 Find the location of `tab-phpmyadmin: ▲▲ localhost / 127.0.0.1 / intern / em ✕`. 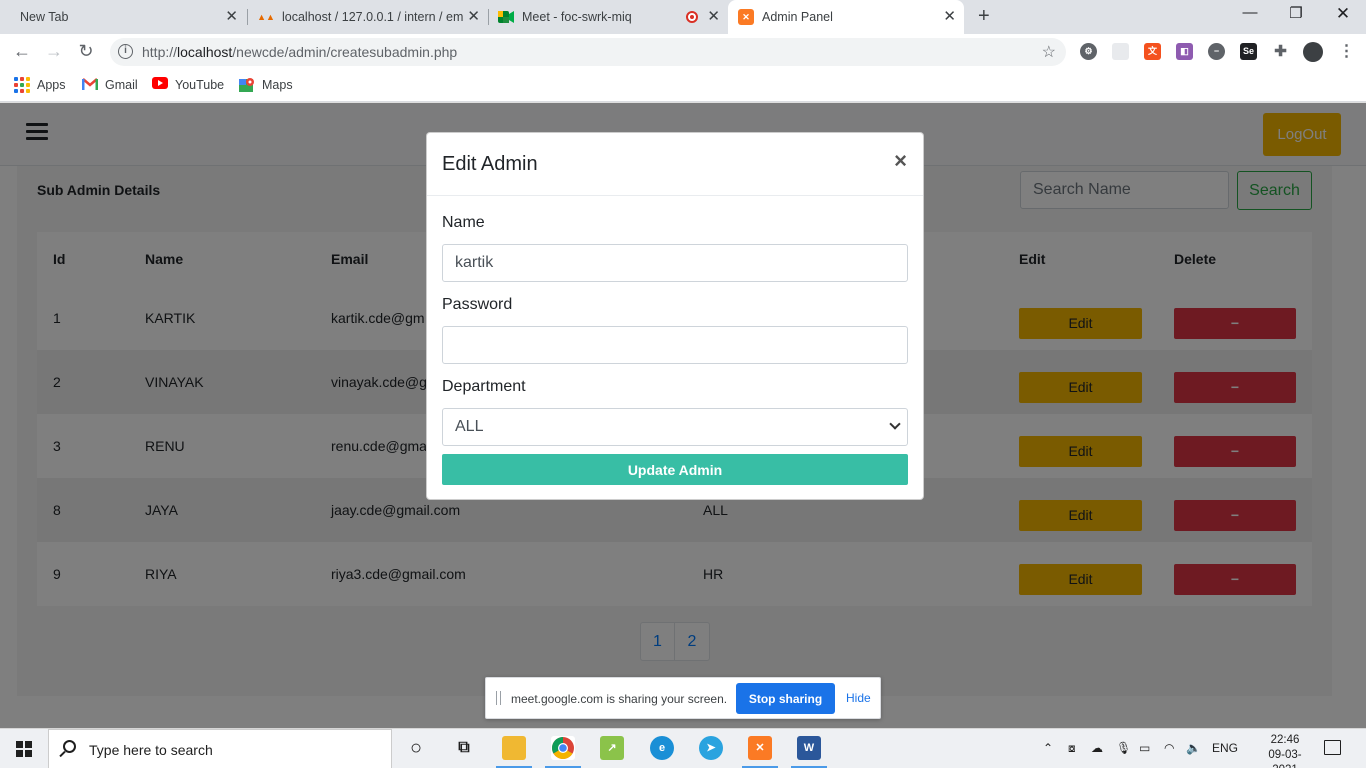

tab-phpmyadmin: ▲▲ localhost / 127.0.0.1 / intern / em ✕ is located at coordinates (368, 17).